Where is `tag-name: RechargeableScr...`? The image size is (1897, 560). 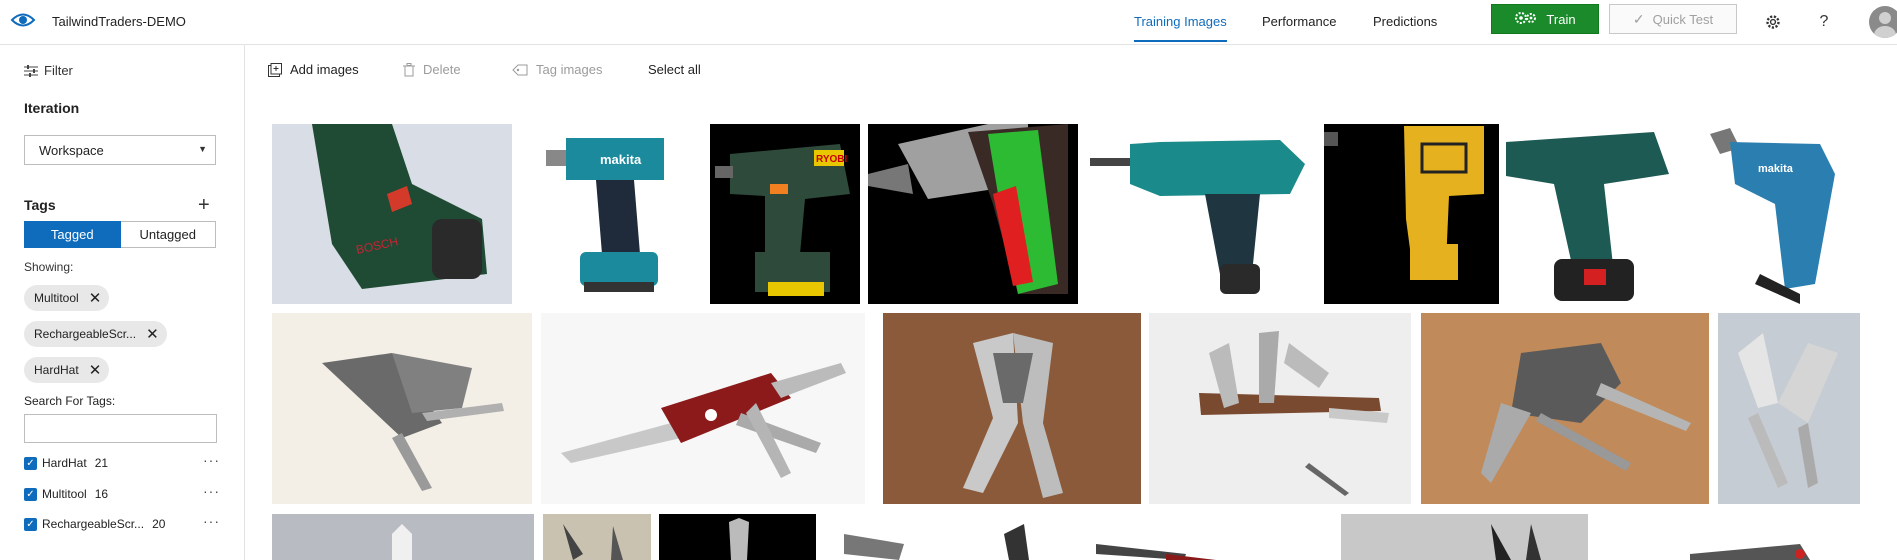 tag-name: RechargeableScr... is located at coordinates (93, 524).